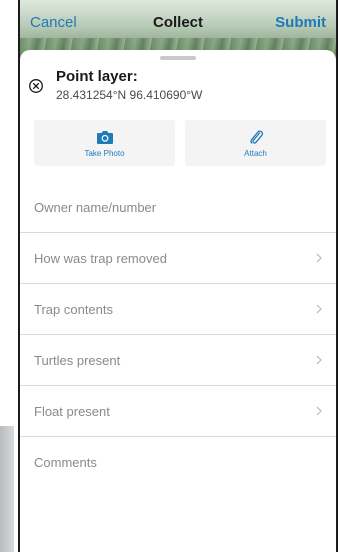 Image resolution: width=343 pixels, height=552 pixels. Describe the element at coordinates (74, 309) in the screenshot. I see `trap-contents-label: Trap contents` at that location.